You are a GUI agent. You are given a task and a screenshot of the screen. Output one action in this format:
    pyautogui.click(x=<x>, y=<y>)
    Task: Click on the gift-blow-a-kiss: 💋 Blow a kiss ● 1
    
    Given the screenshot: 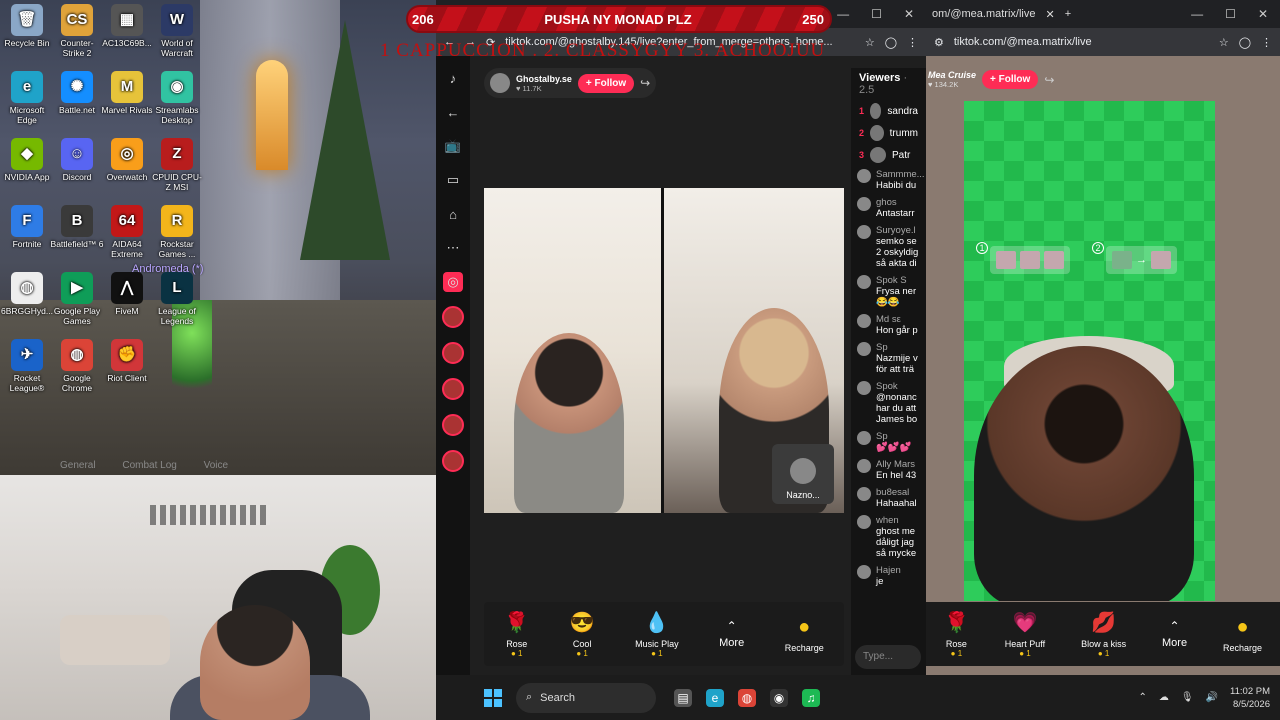 What is the action you would take?
    pyautogui.click(x=1103, y=634)
    